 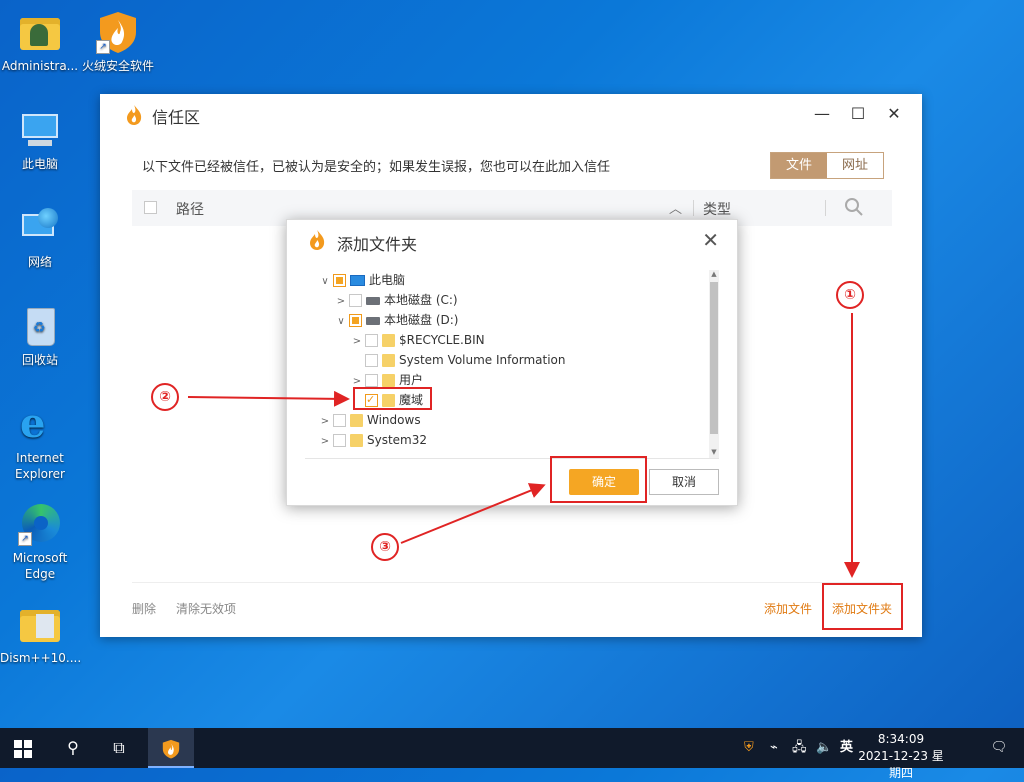 What do you see at coordinates (119, 748) in the screenshot?
I see `task-view-icon: ⧉` at bounding box center [119, 748].